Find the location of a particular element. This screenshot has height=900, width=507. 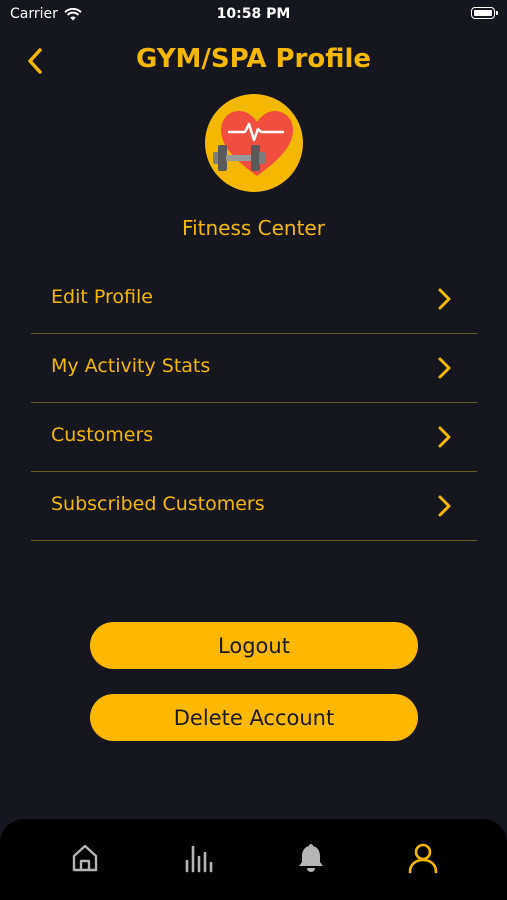

user-icon is located at coordinates (423, 858).